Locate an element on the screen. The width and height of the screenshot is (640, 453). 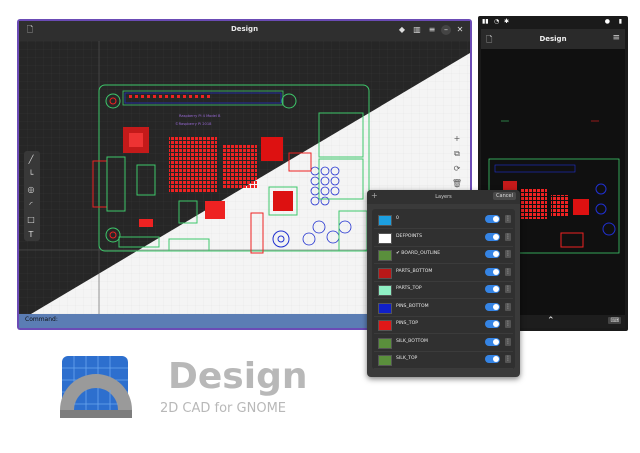
add-icon: + is located at coordinates (457, 139).